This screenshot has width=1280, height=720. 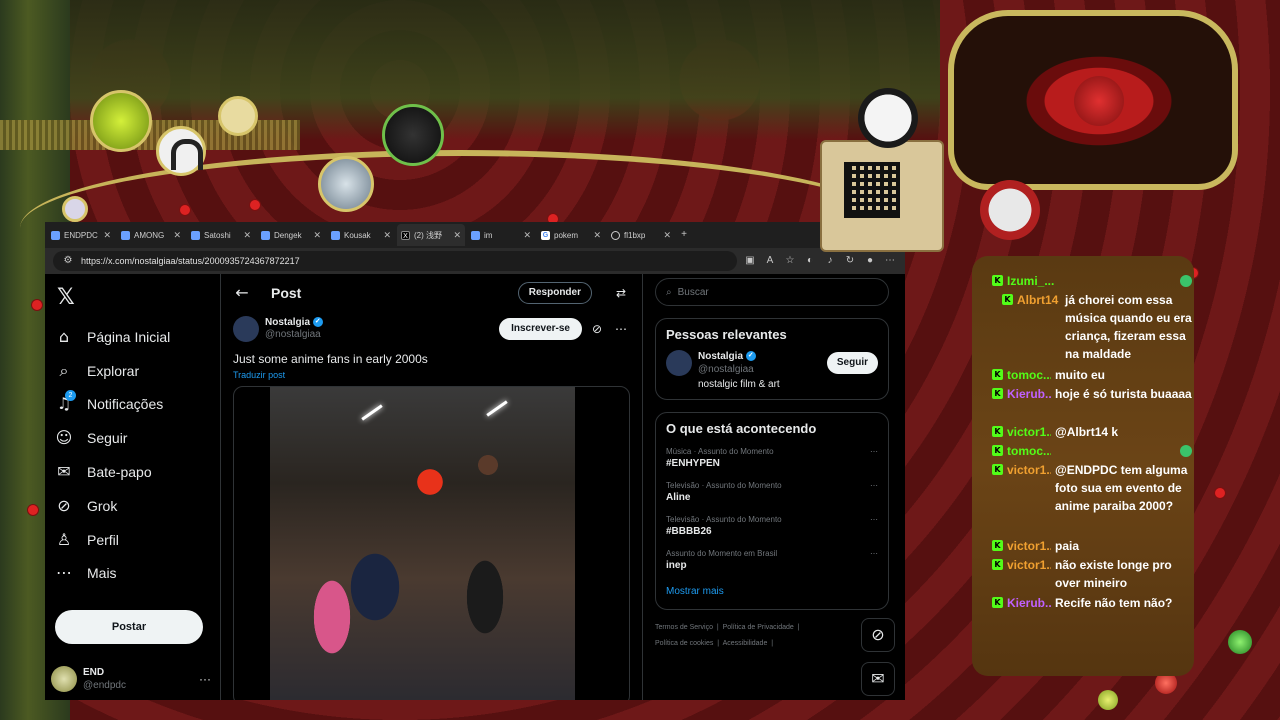 What do you see at coordinates (790, 261) in the screenshot?
I see `favorite-star-icon: ☆` at bounding box center [790, 261].